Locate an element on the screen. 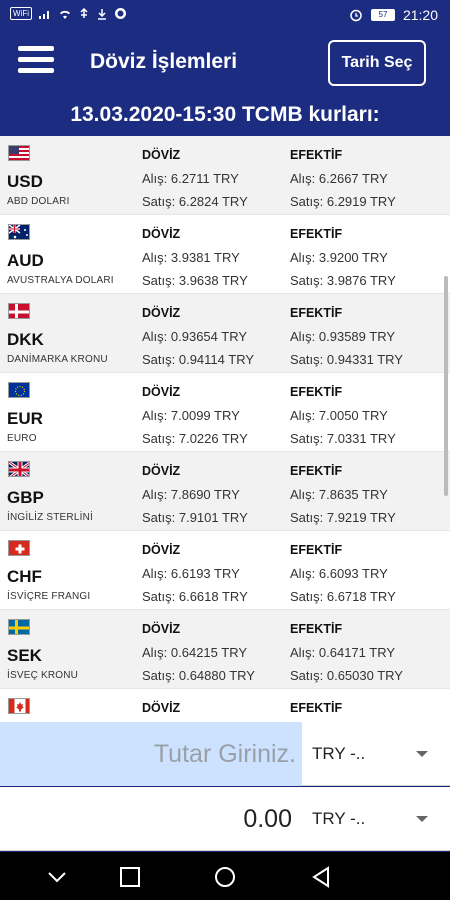 The width and height of the screenshot is (450, 900). doviz-buy: Alış: 7.8690 TRY is located at coordinates (191, 494).